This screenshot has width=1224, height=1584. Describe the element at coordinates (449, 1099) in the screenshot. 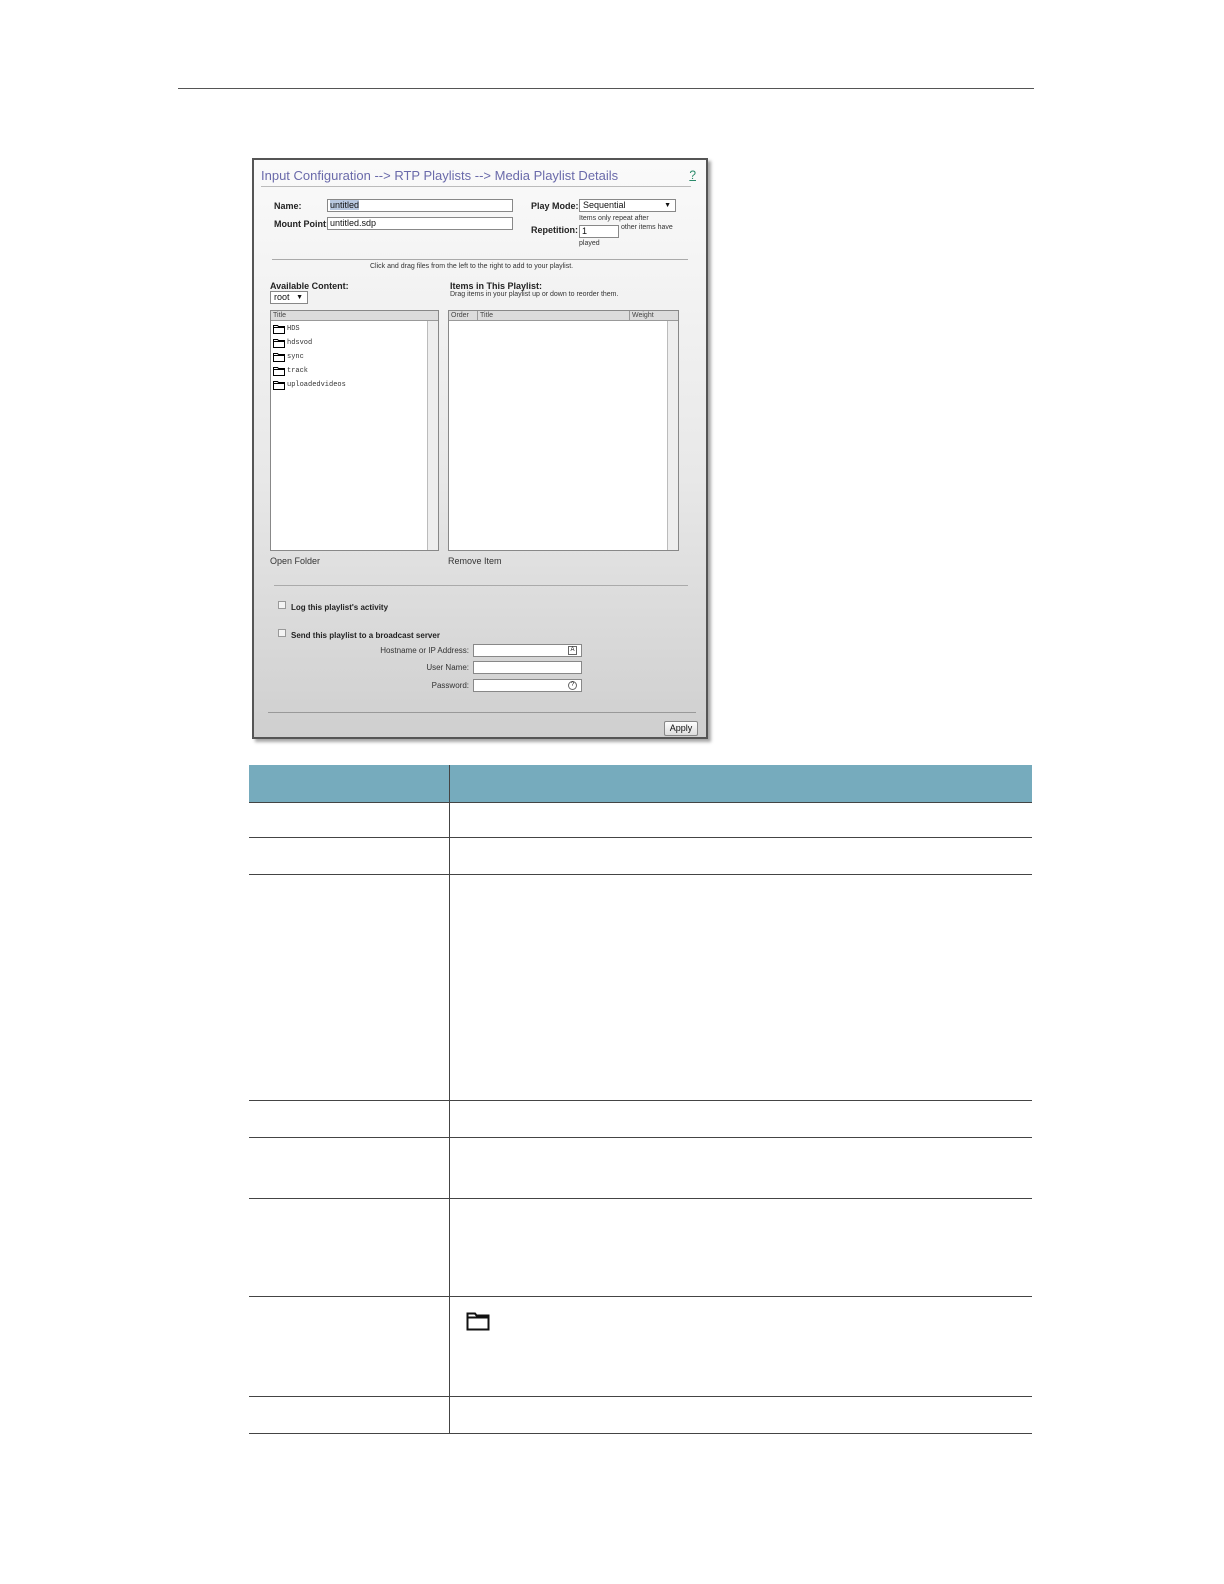

I see `column-divider` at that location.